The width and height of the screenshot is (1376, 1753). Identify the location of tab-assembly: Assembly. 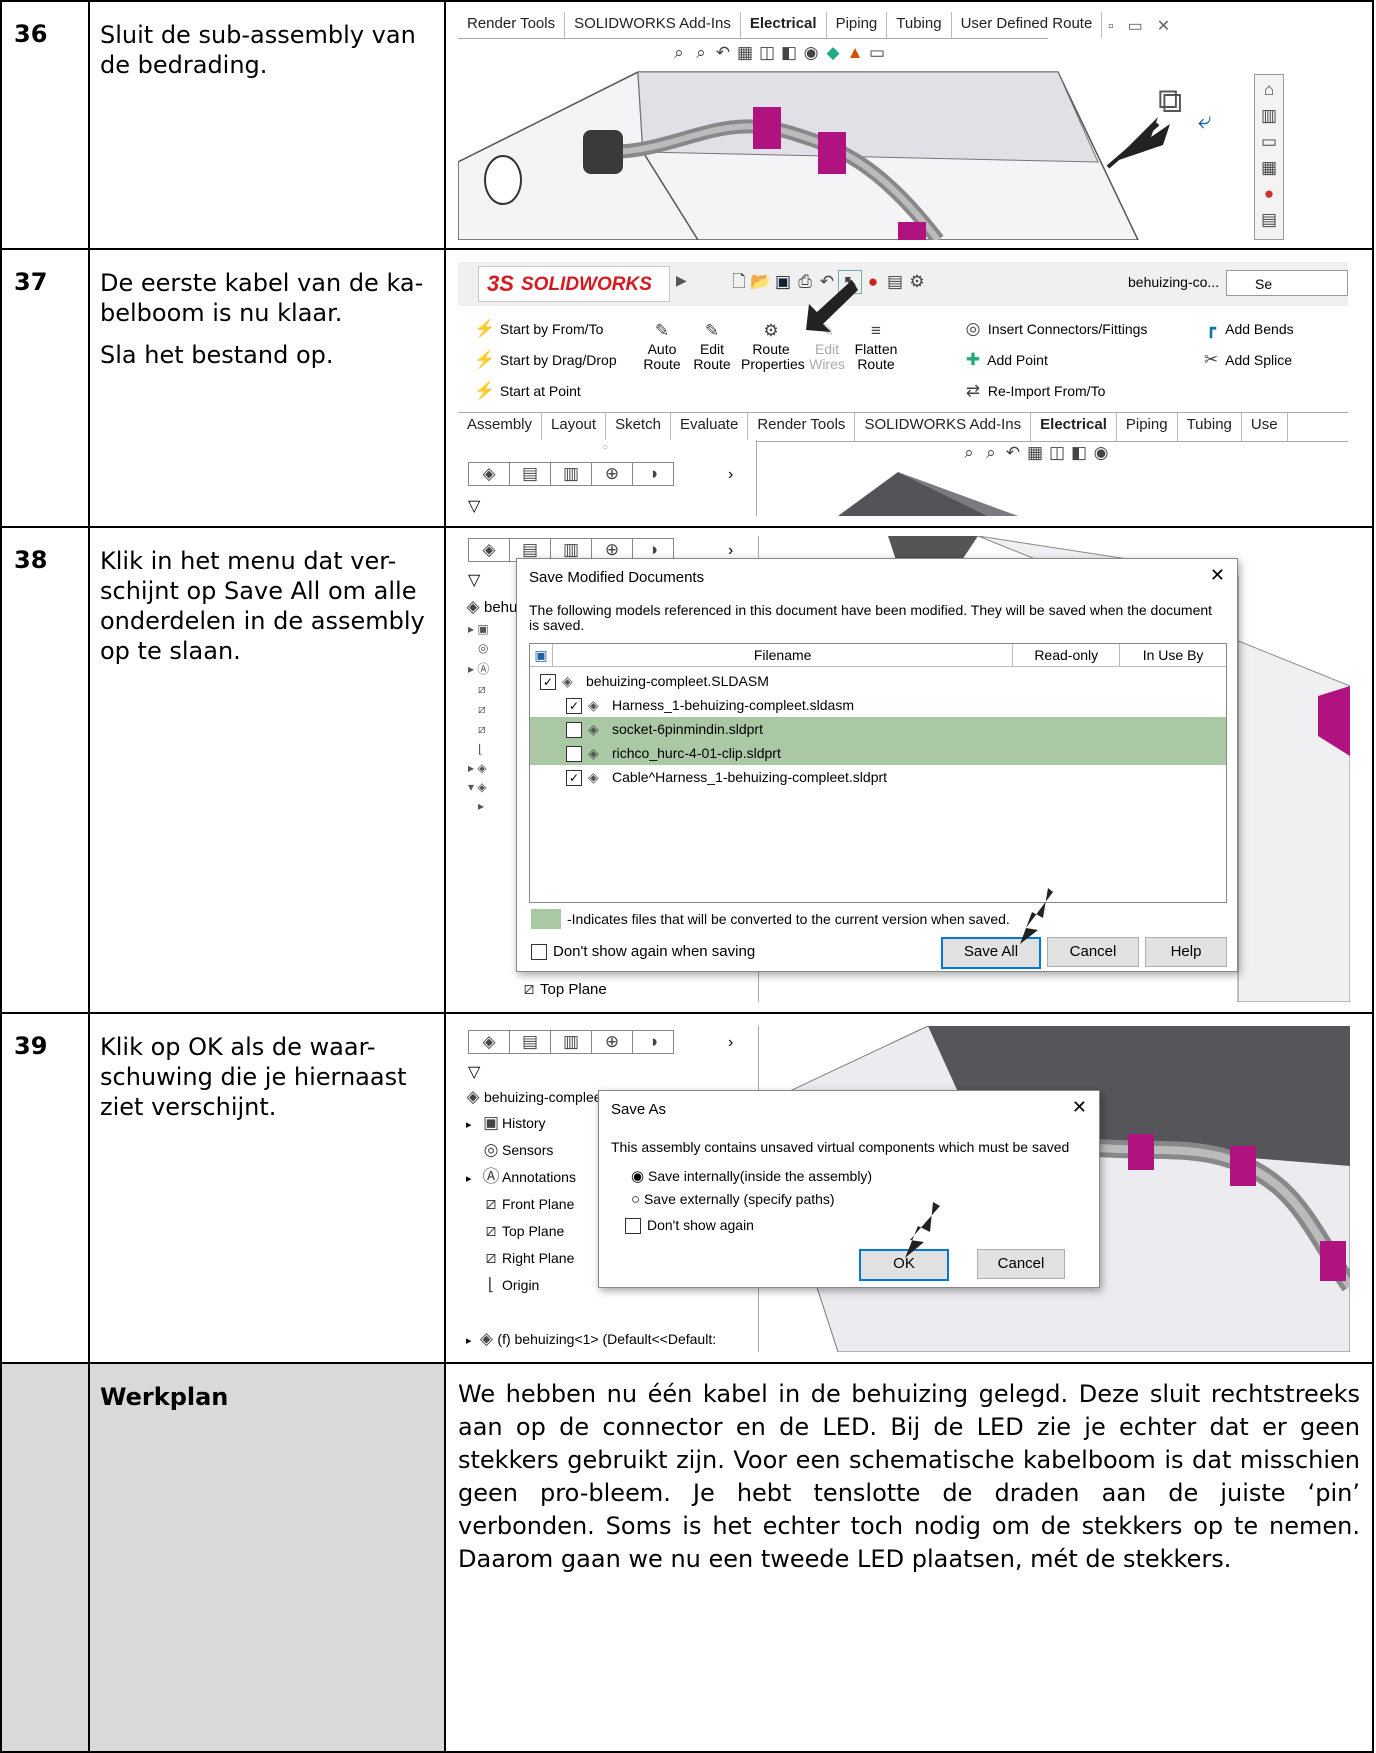
(500, 427).